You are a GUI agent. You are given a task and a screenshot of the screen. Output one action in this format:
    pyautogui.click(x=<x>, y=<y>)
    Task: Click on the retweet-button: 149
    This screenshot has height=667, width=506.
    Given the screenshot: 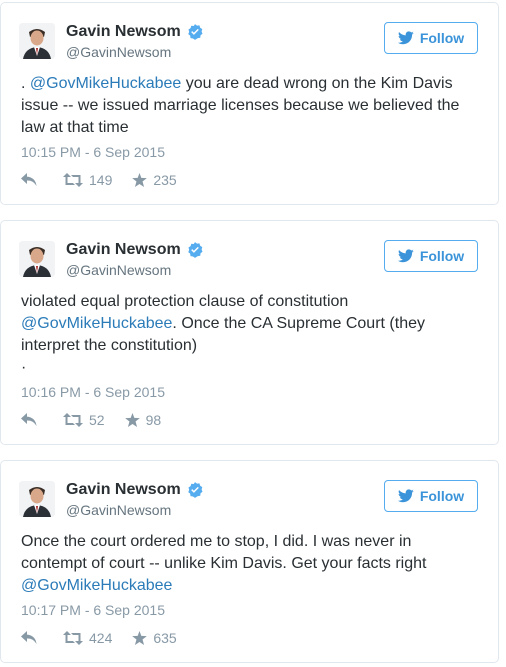 What is the action you would take?
    pyautogui.click(x=87, y=180)
    